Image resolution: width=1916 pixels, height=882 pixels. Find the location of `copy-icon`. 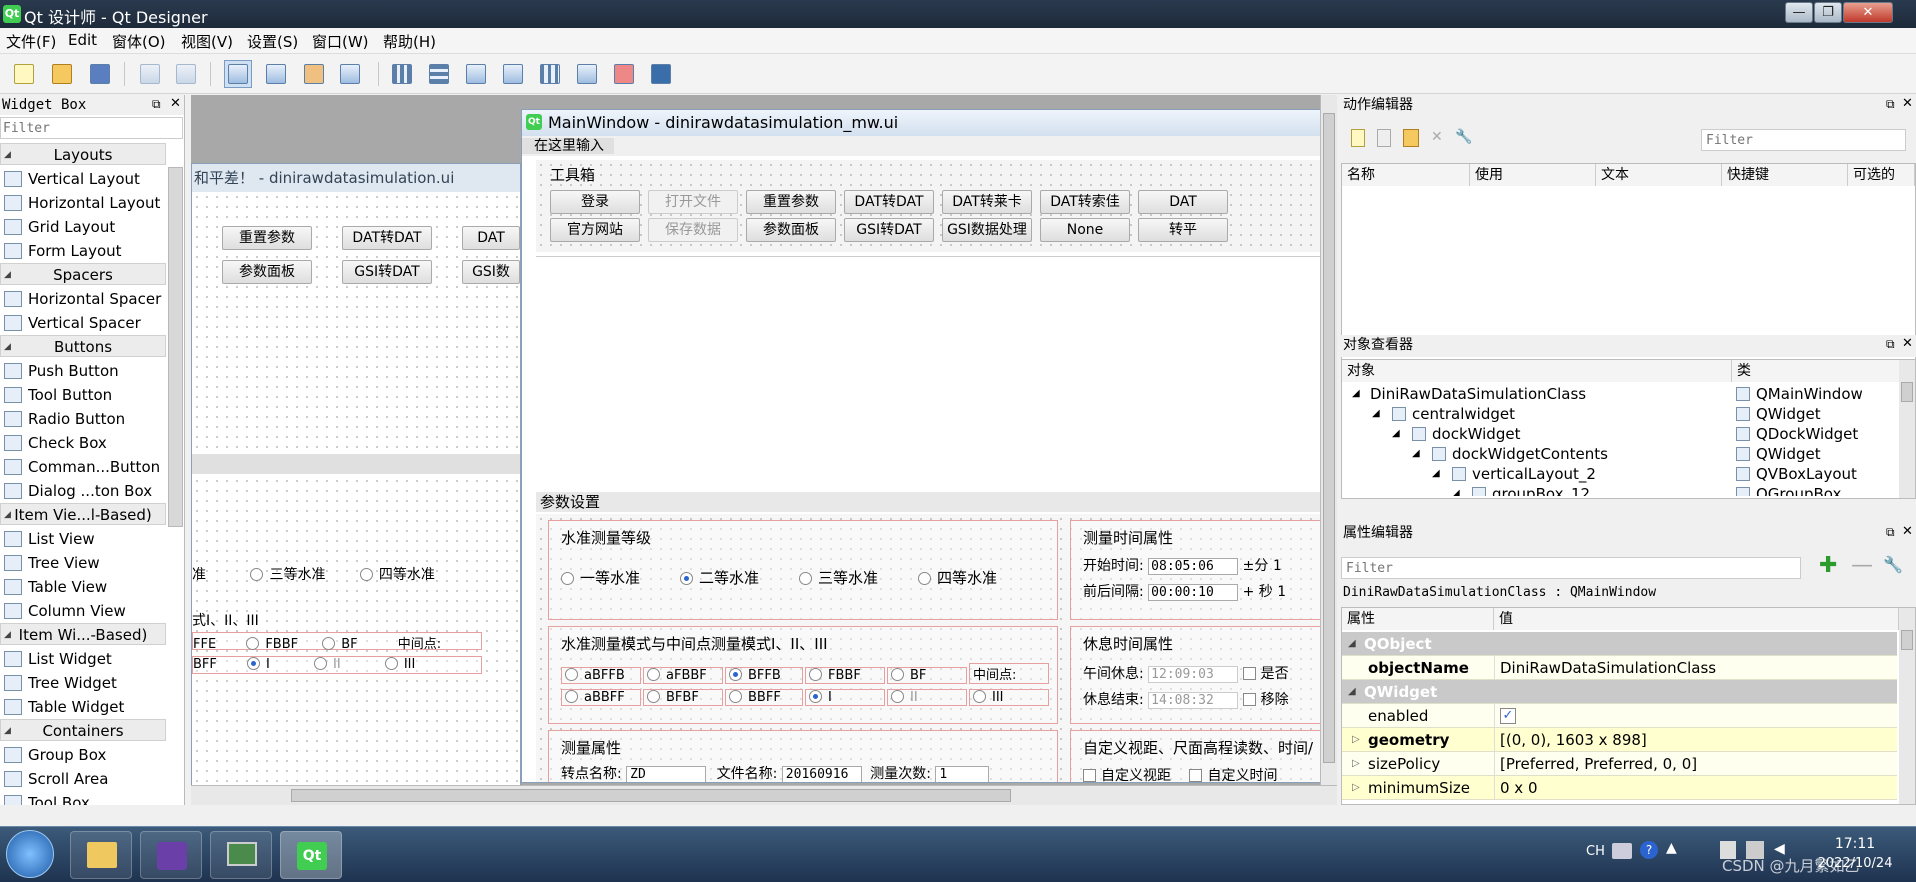

copy-icon is located at coordinates (150, 74).